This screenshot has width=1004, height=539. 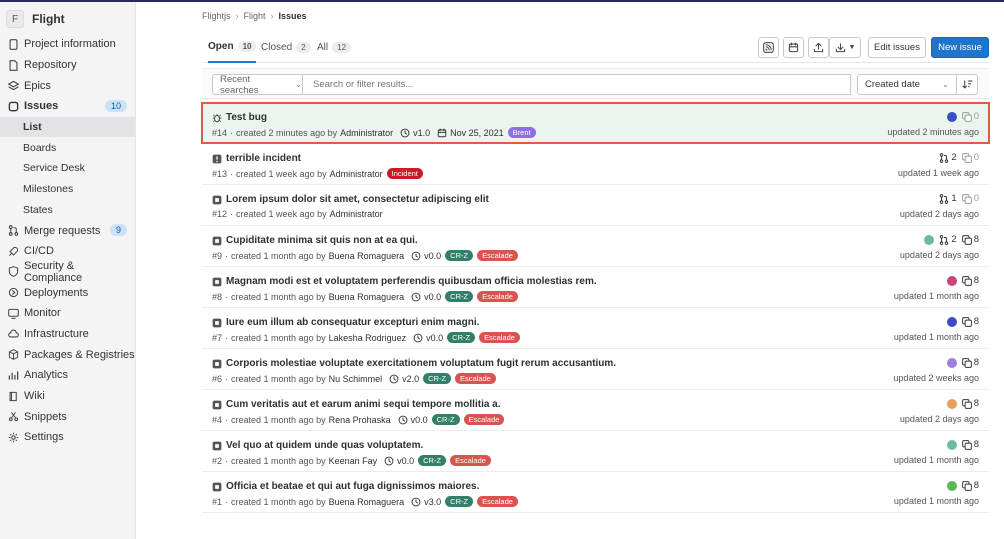 What do you see at coordinates (263, 158) in the screenshot?
I see `issue-title: terrible incident` at bounding box center [263, 158].